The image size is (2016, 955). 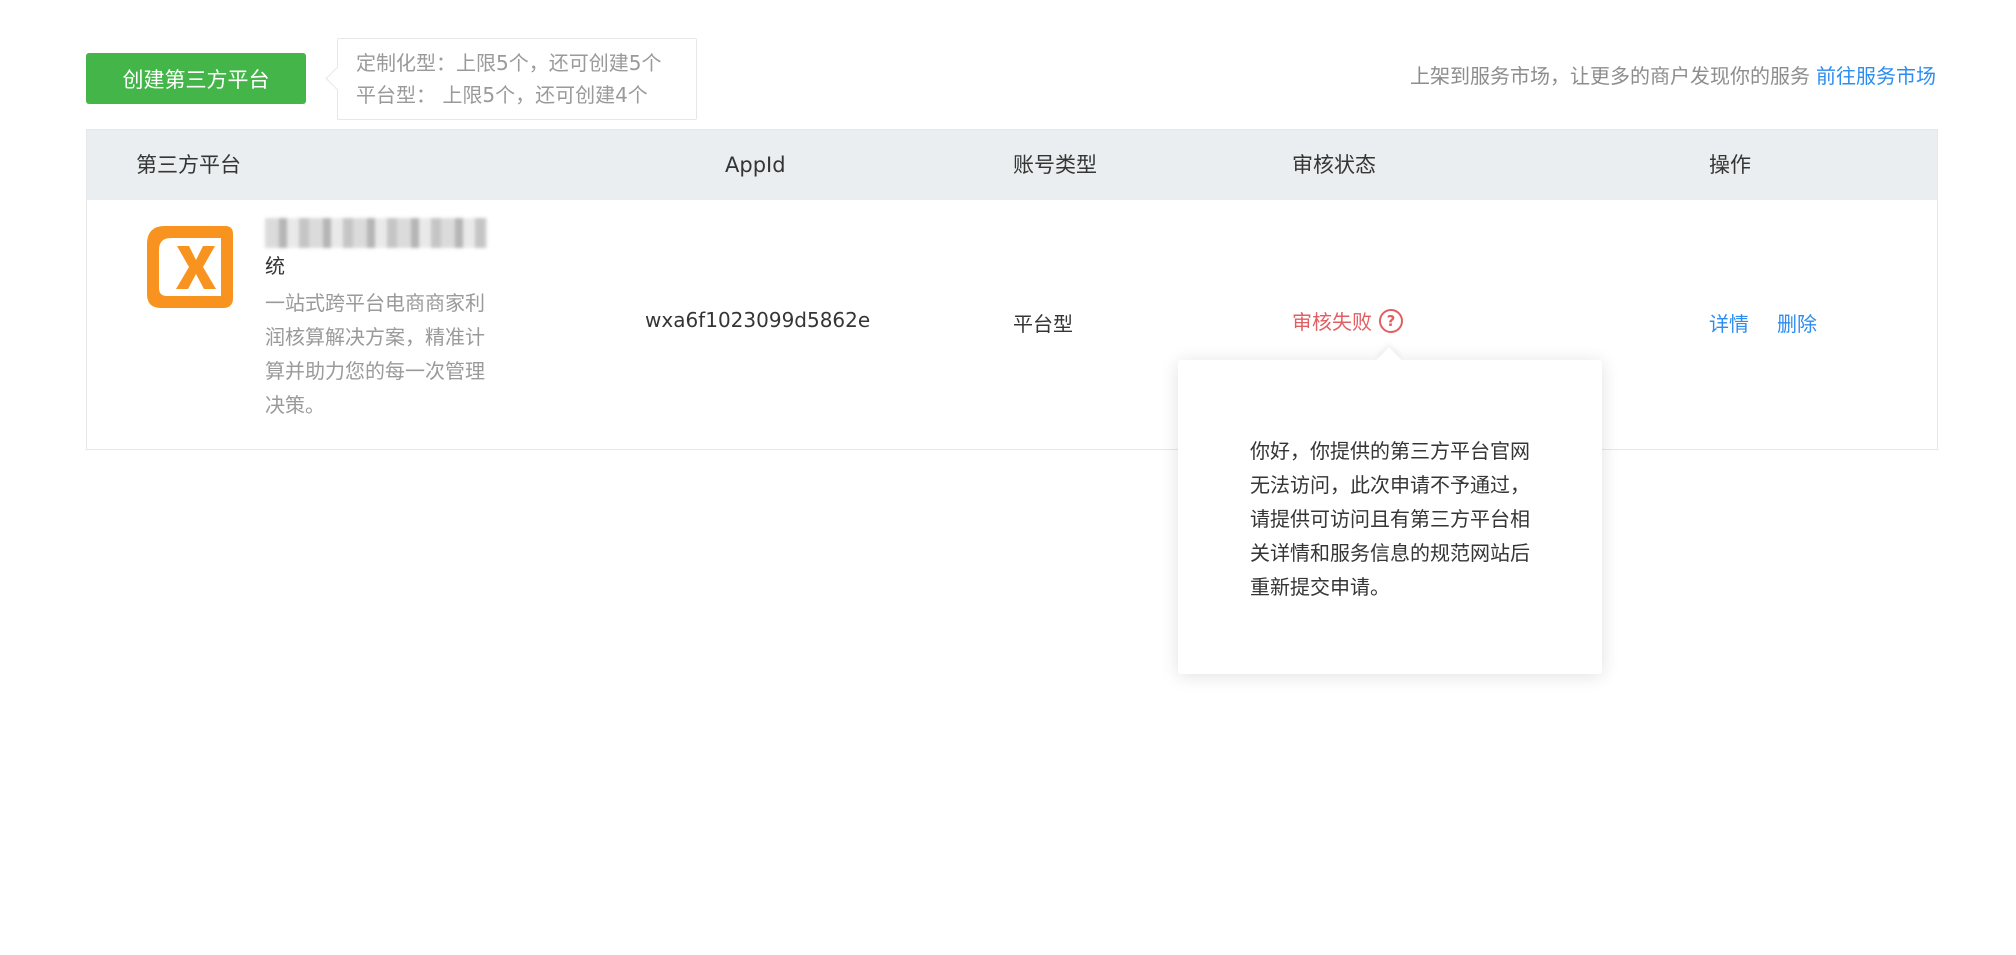 What do you see at coordinates (275, 266) in the screenshot?
I see `platform-name-tail: 统` at bounding box center [275, 266].